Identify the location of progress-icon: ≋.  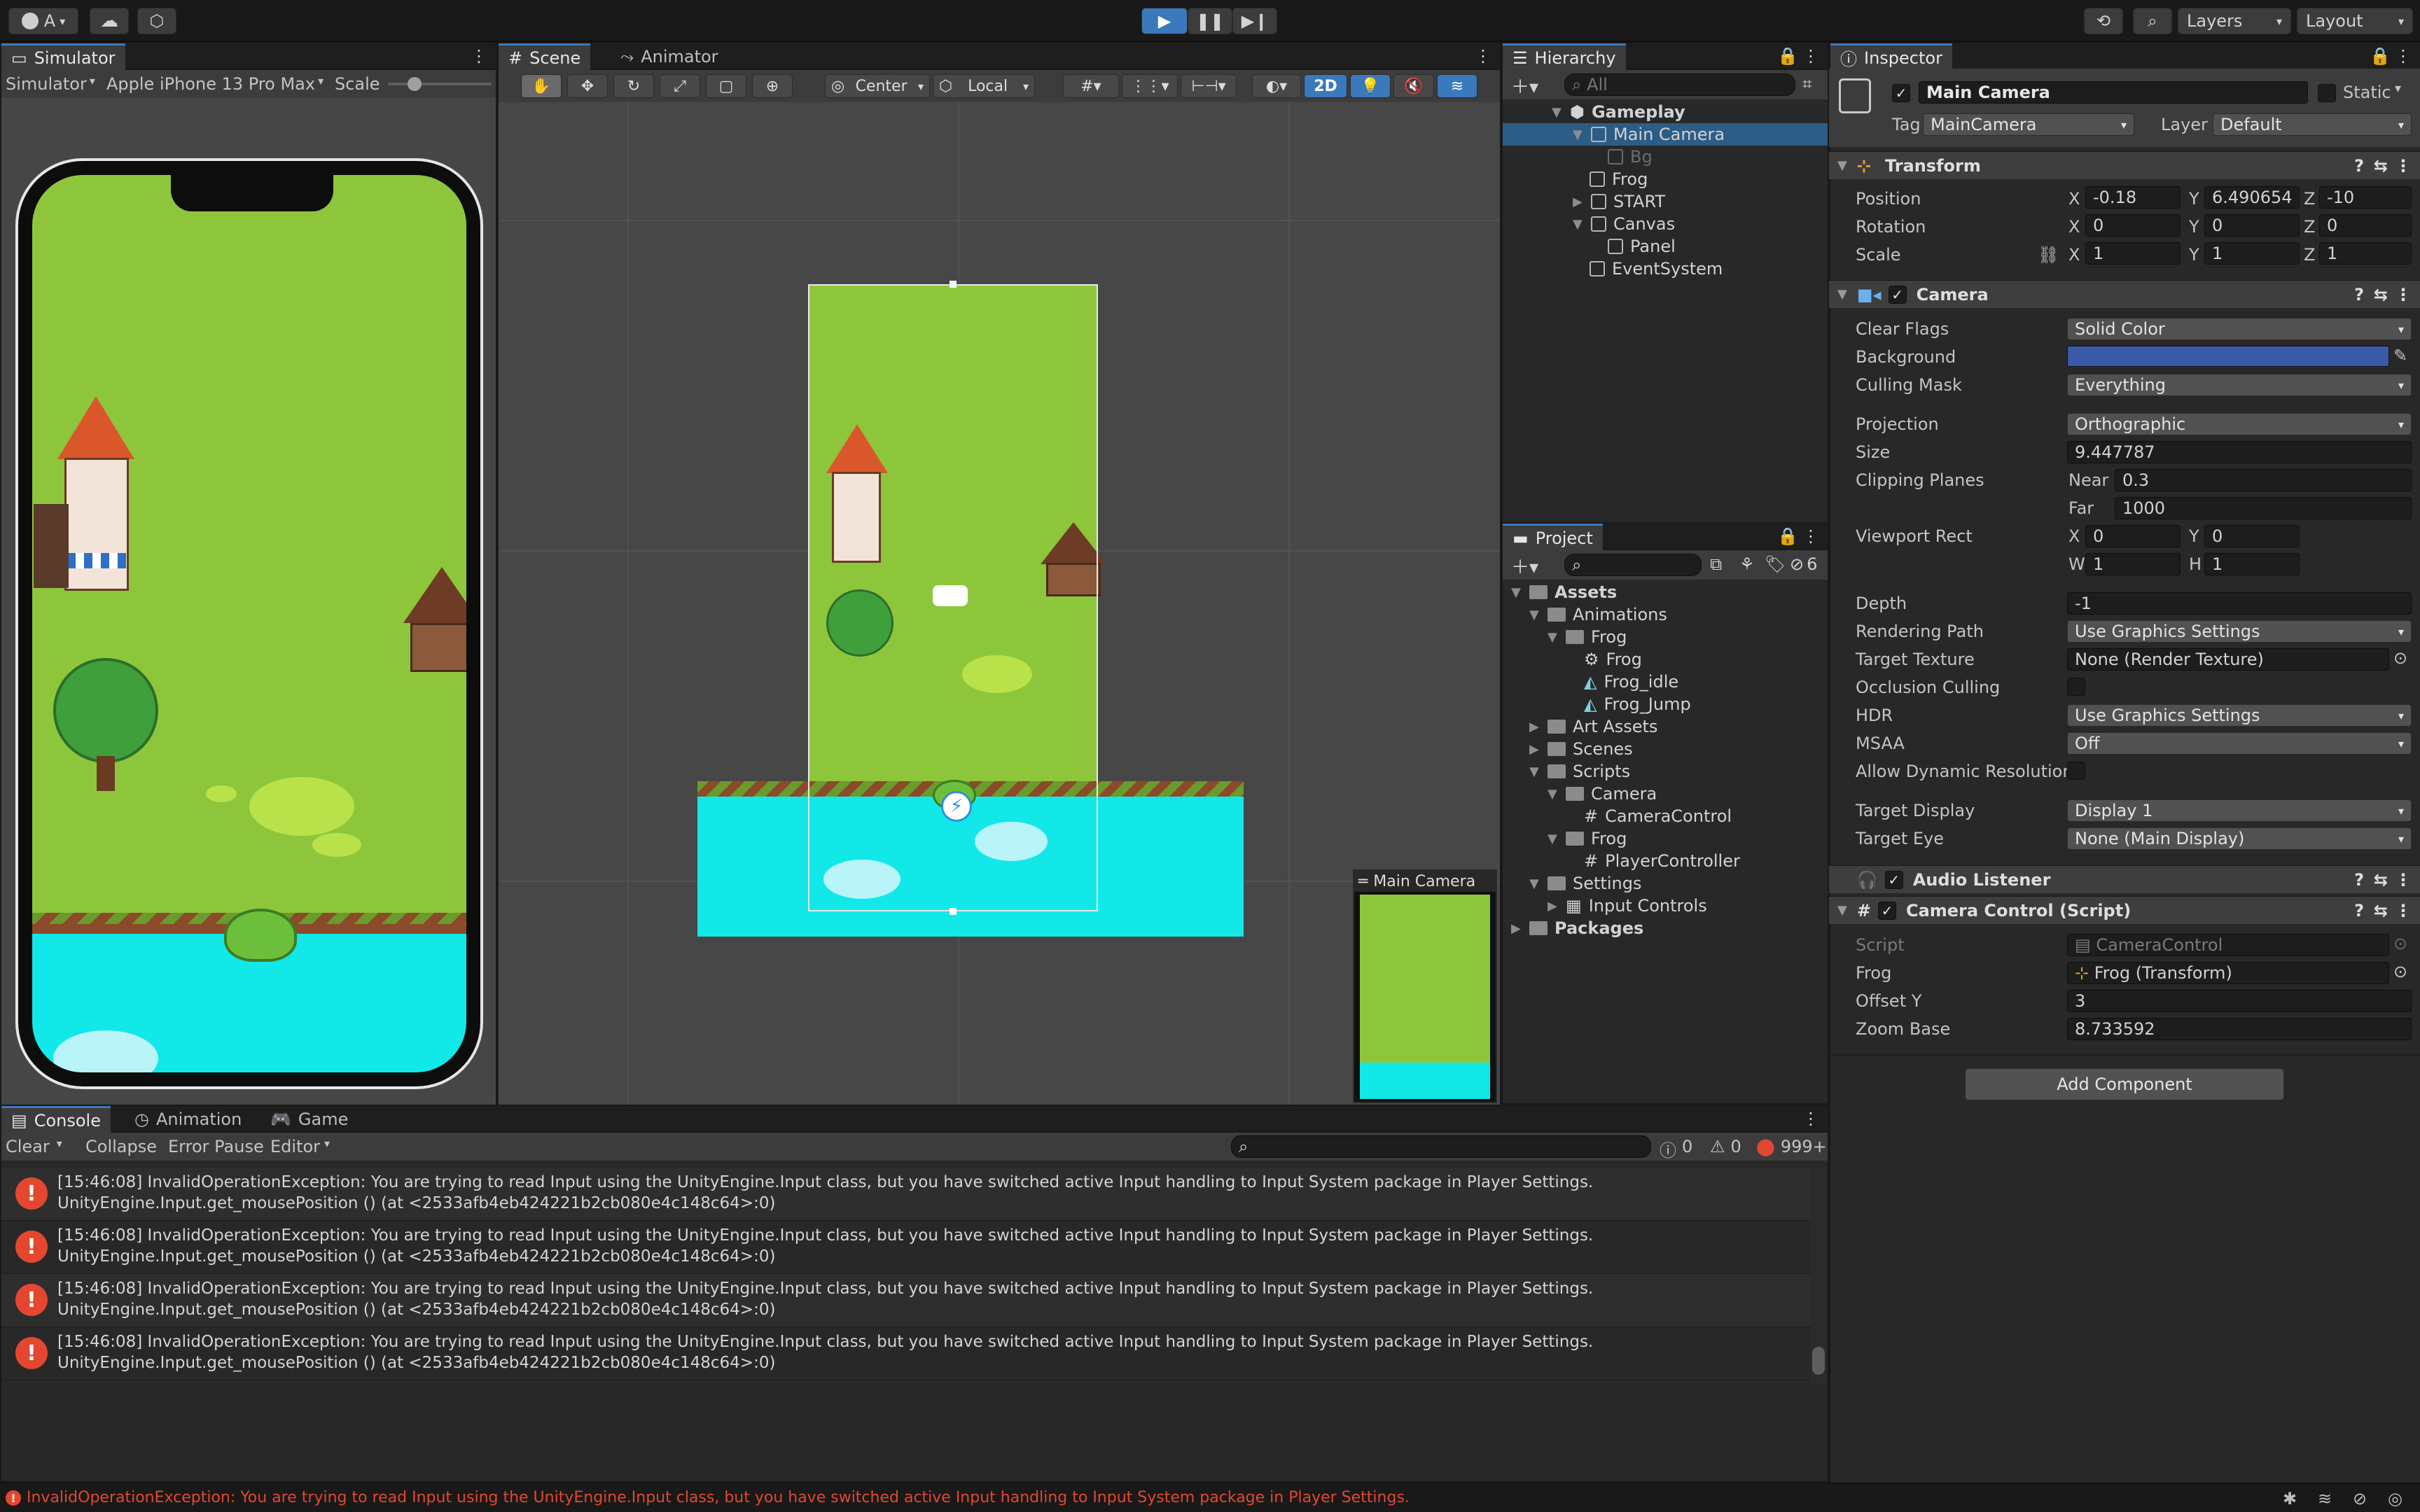
(2325, 1498).